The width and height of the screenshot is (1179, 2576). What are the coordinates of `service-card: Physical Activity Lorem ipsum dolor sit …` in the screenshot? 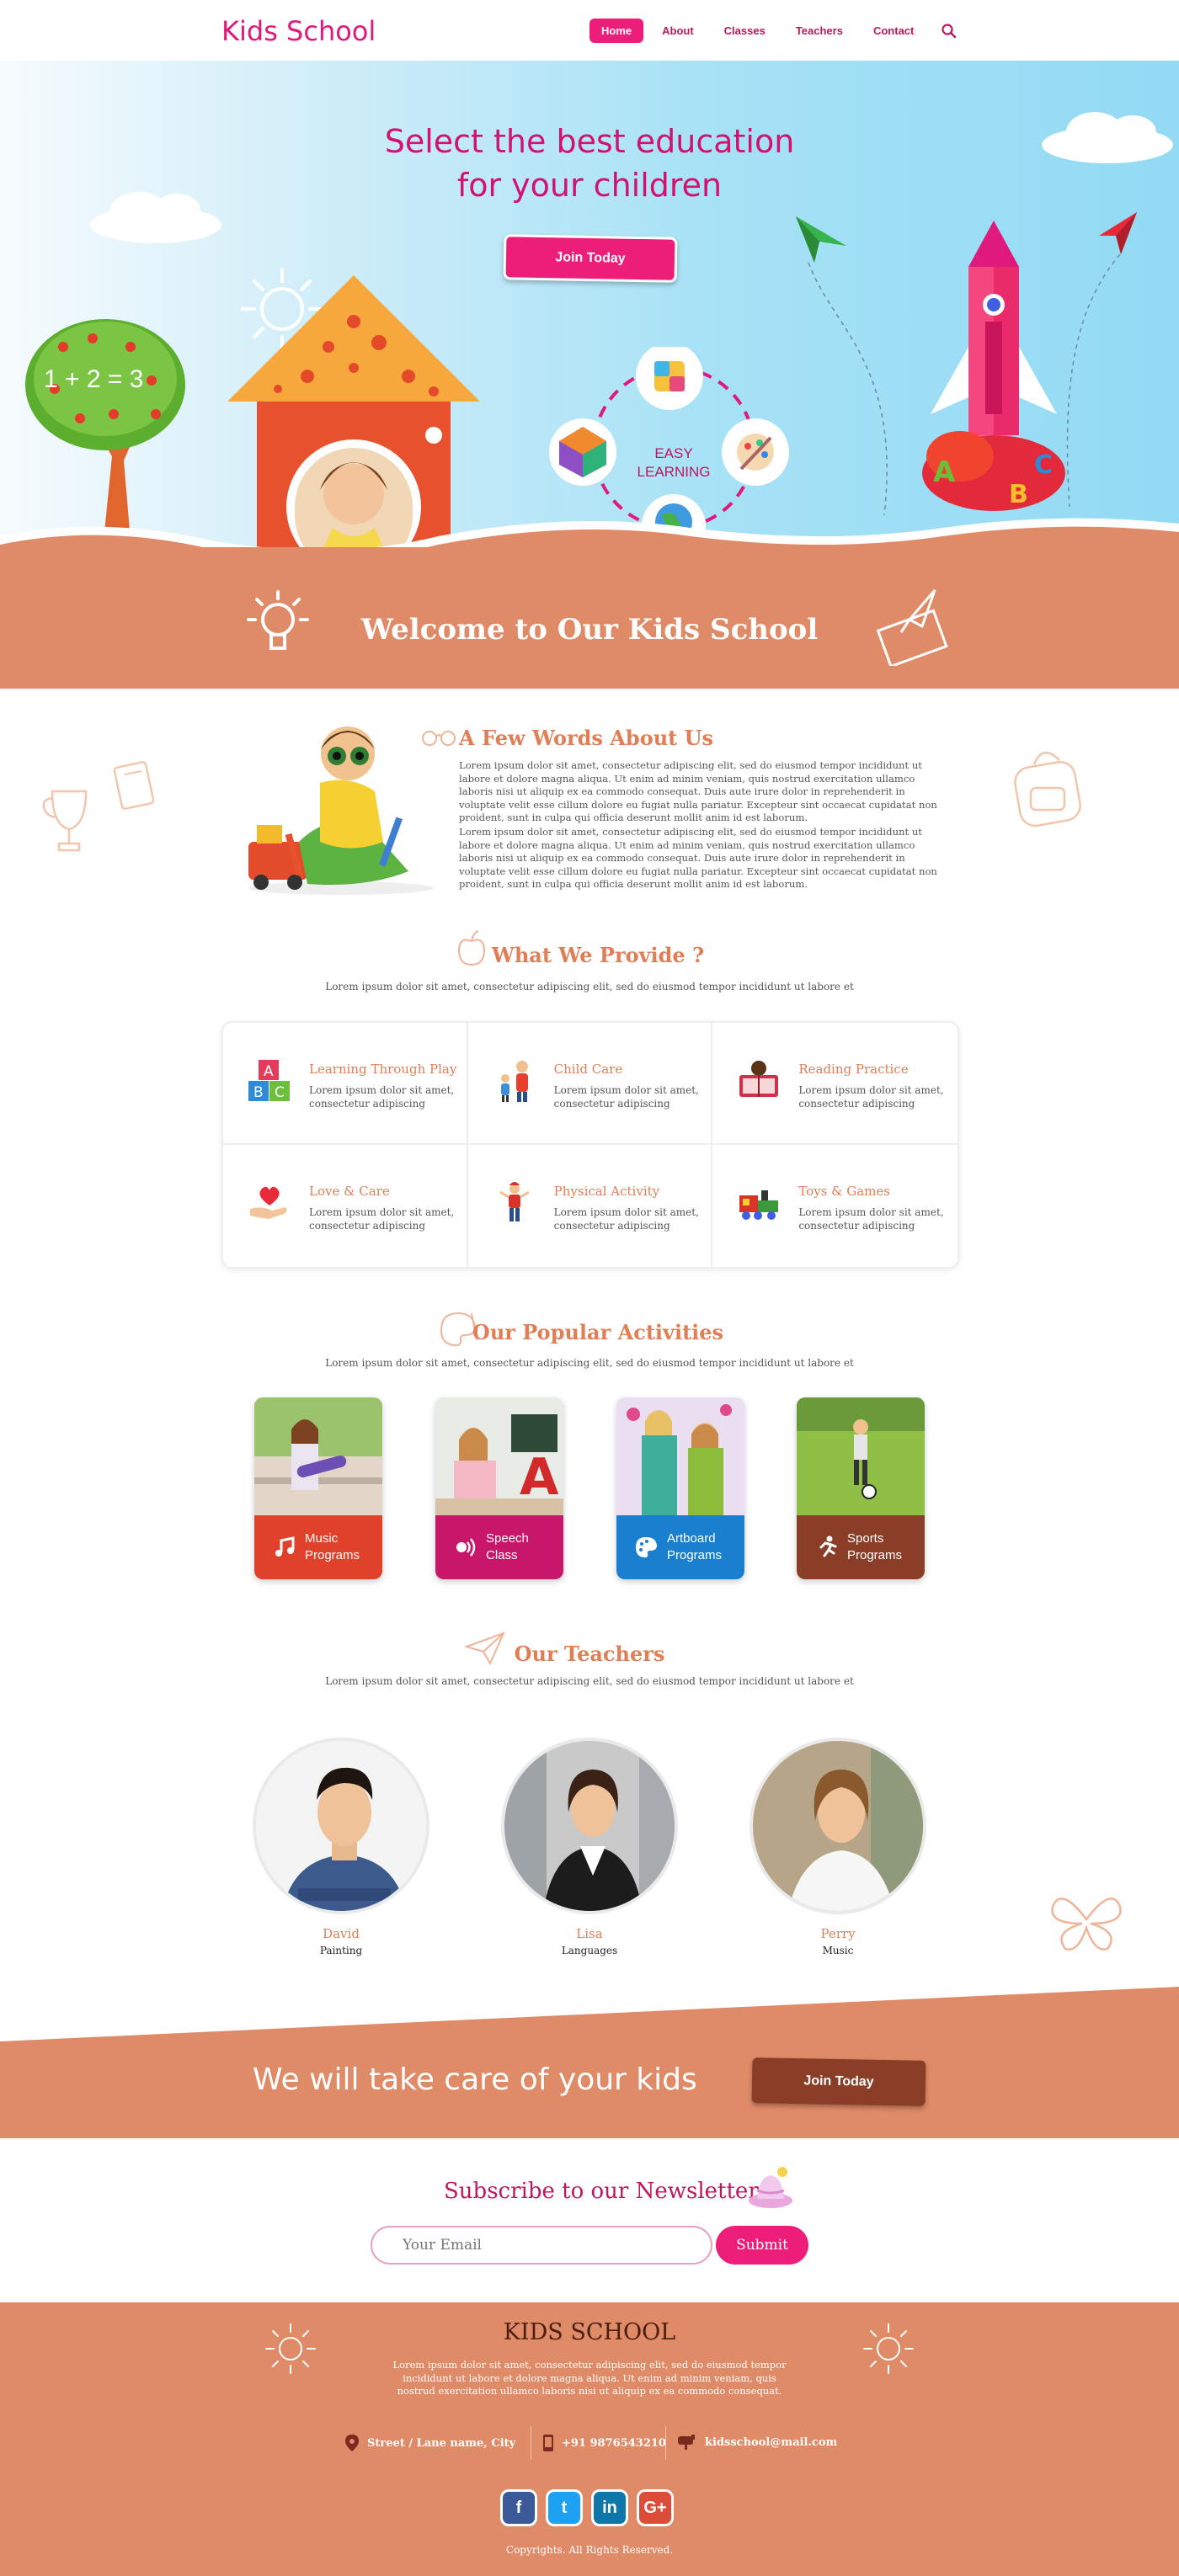 It's located at (590, 1206).